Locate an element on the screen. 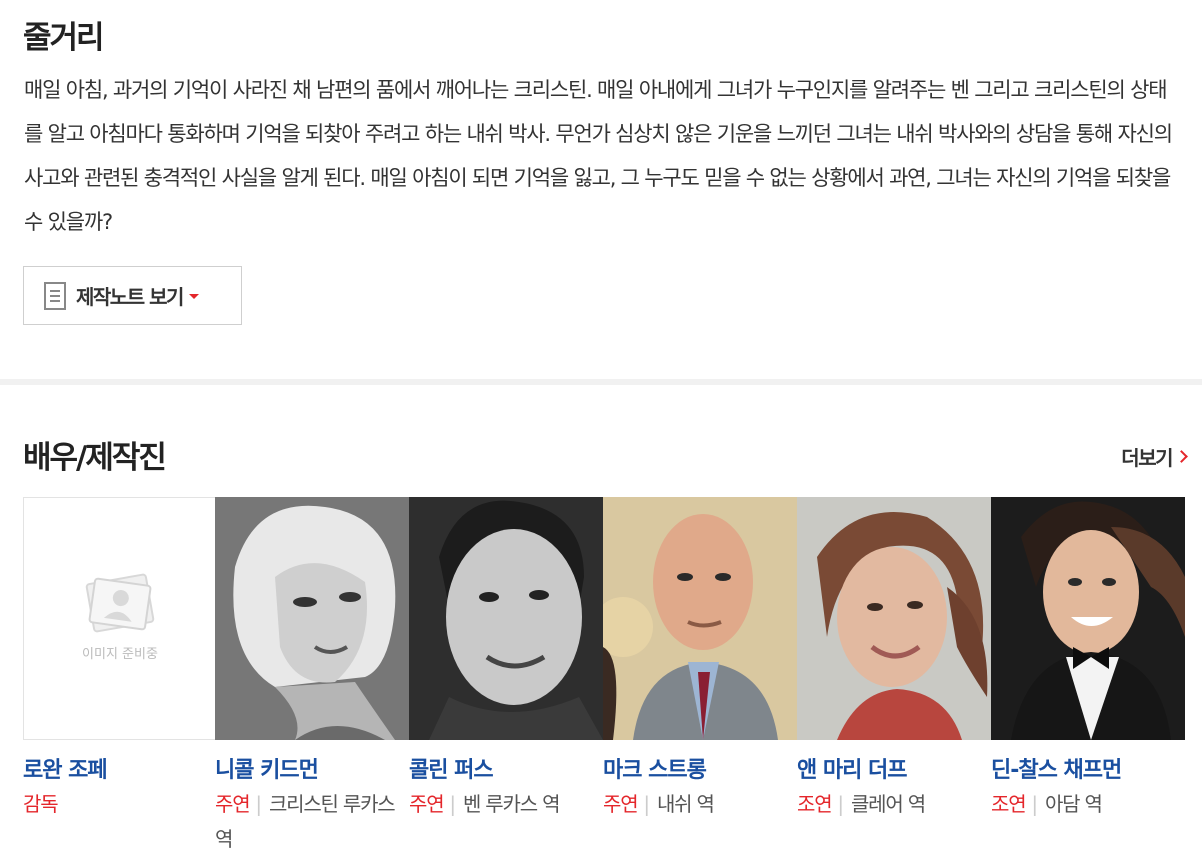  chevron-right-icon is located at coordinates (1181, 456).